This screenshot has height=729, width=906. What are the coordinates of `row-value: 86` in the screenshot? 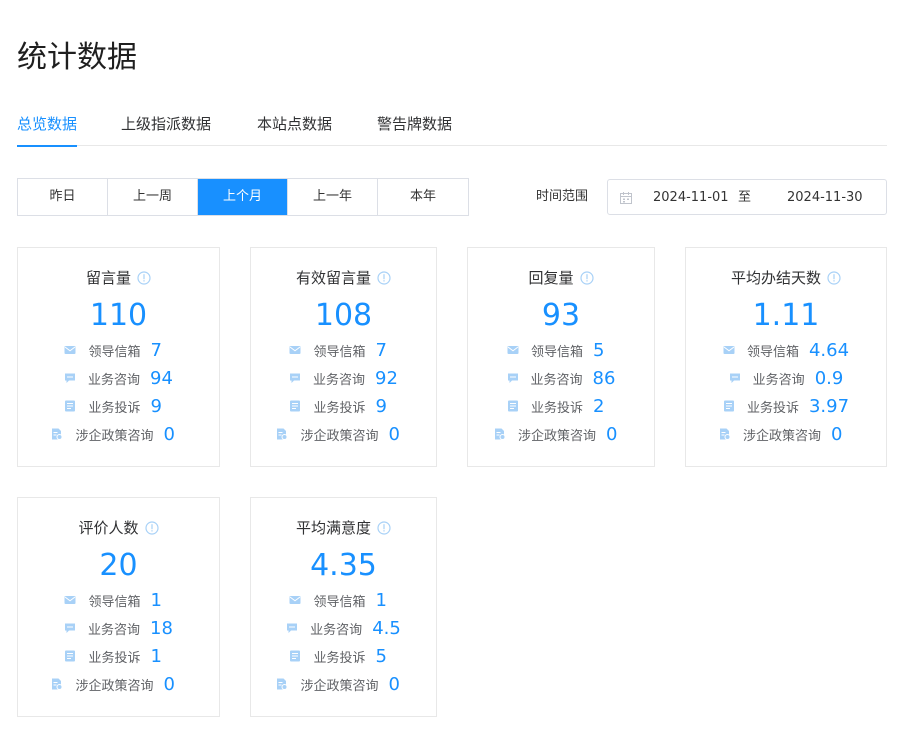 It's located at (604, 378).